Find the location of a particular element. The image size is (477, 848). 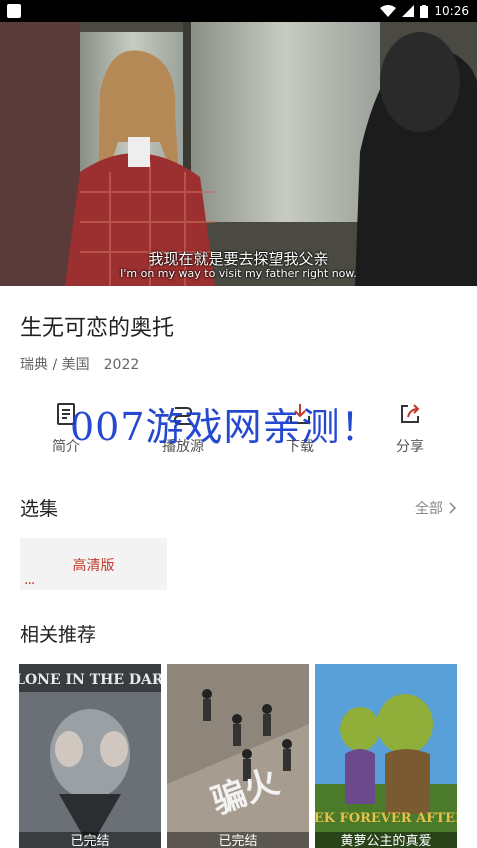

share-icon is located at coordinates (410, 413).